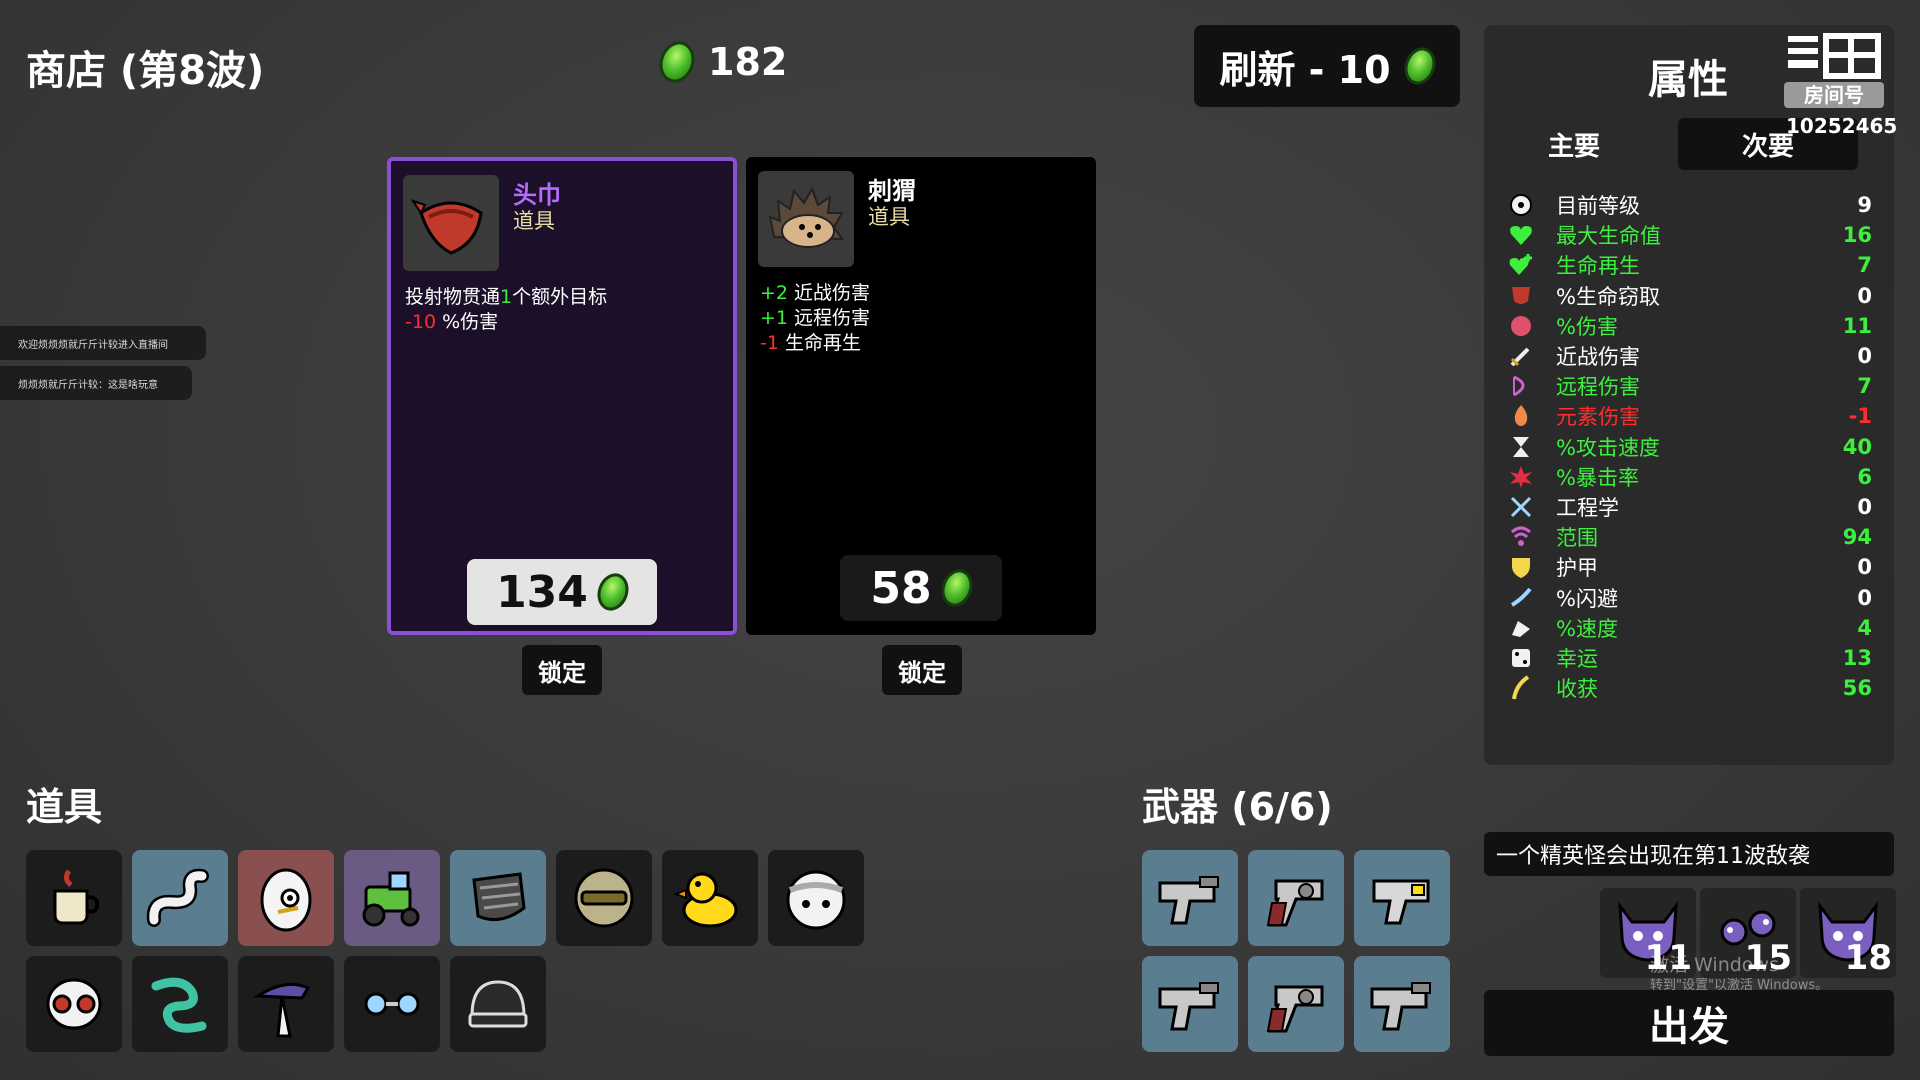 The width and height of the screenshot is (1920, 1080). Describe the element at coordinates (1521, 447) in the screenshot. I see `hourglass-icon` at that location.